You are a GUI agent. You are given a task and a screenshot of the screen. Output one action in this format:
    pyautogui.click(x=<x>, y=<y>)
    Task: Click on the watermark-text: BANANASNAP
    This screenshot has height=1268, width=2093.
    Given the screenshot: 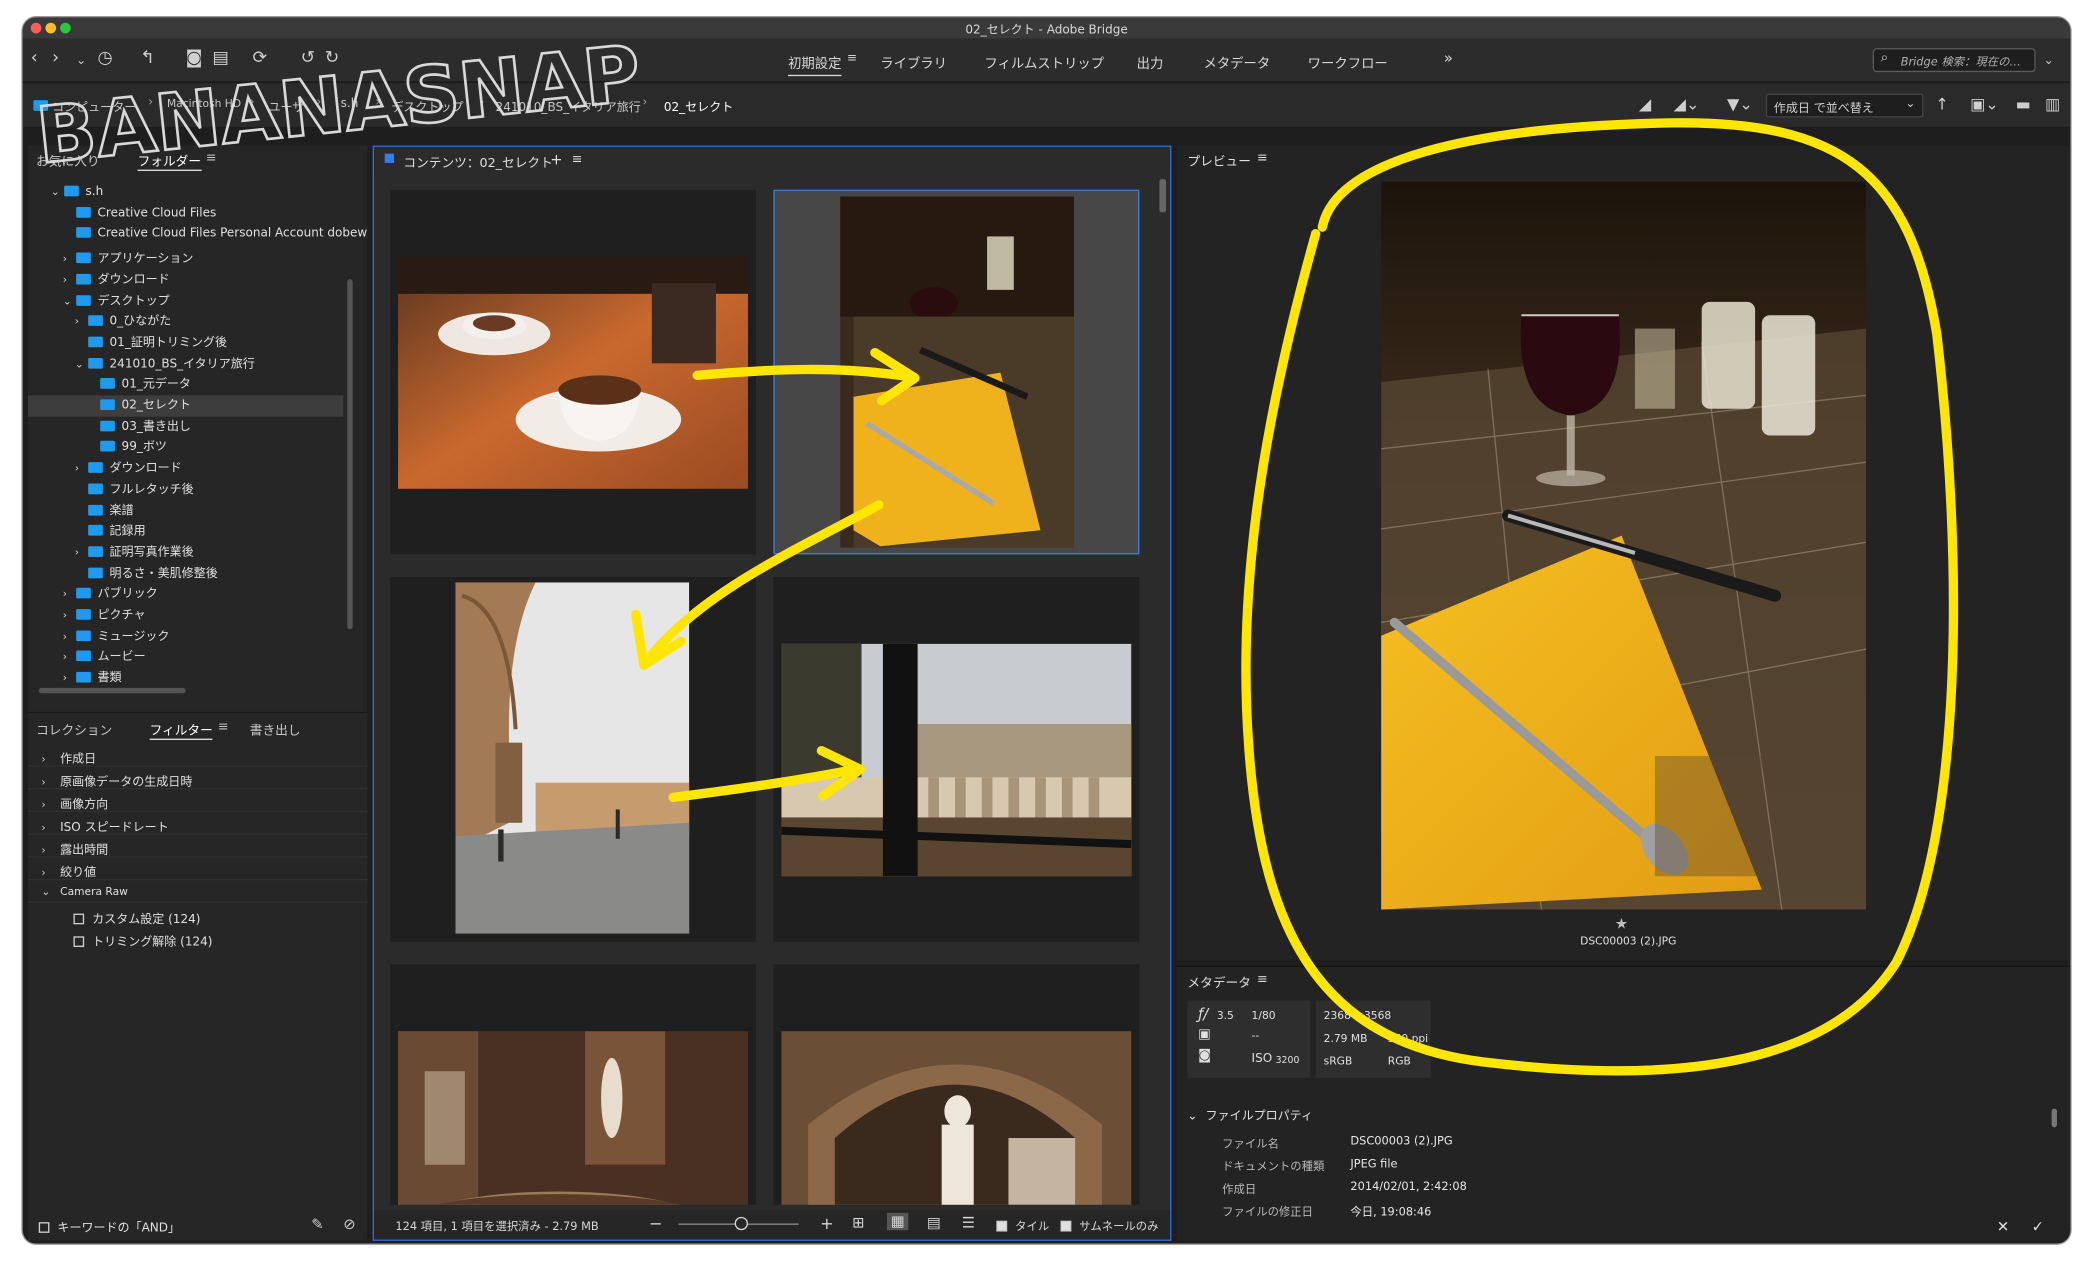 What is the action you would take?
    pyautogui.click(x=339, y=105)
    